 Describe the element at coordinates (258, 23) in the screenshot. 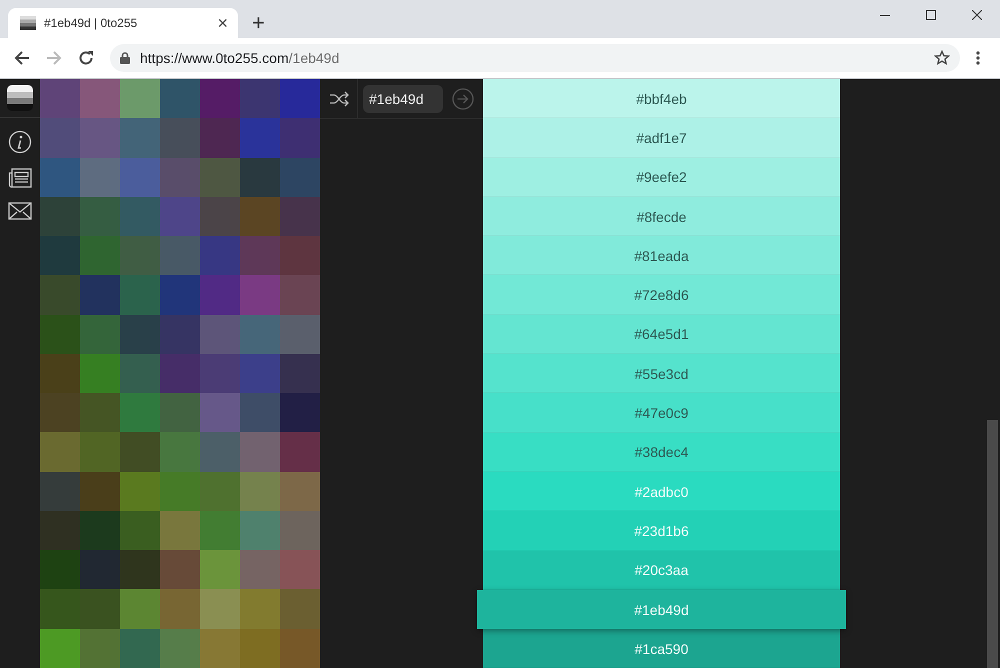

I see `new-tab-button: +` at that location.